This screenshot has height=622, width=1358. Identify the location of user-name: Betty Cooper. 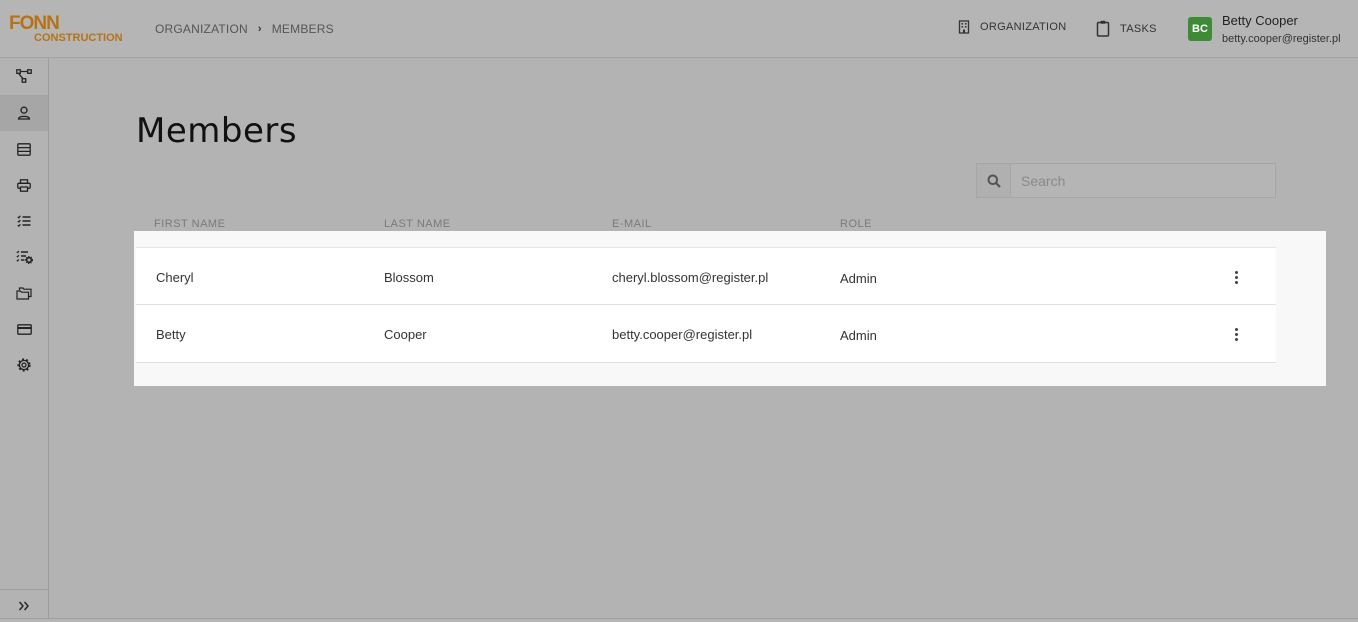
(1260, 20).